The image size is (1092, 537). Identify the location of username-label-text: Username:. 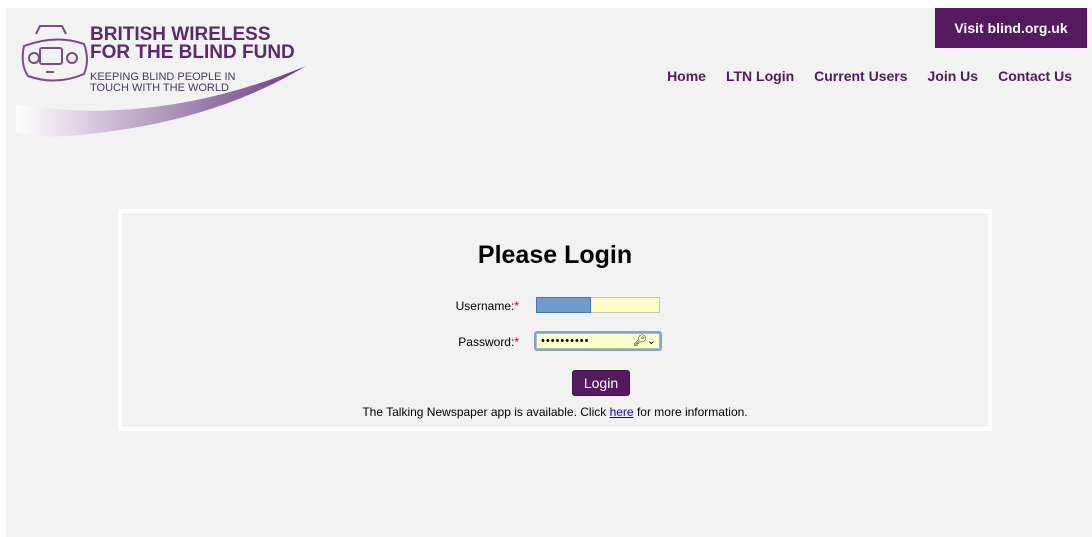
(485, 306).